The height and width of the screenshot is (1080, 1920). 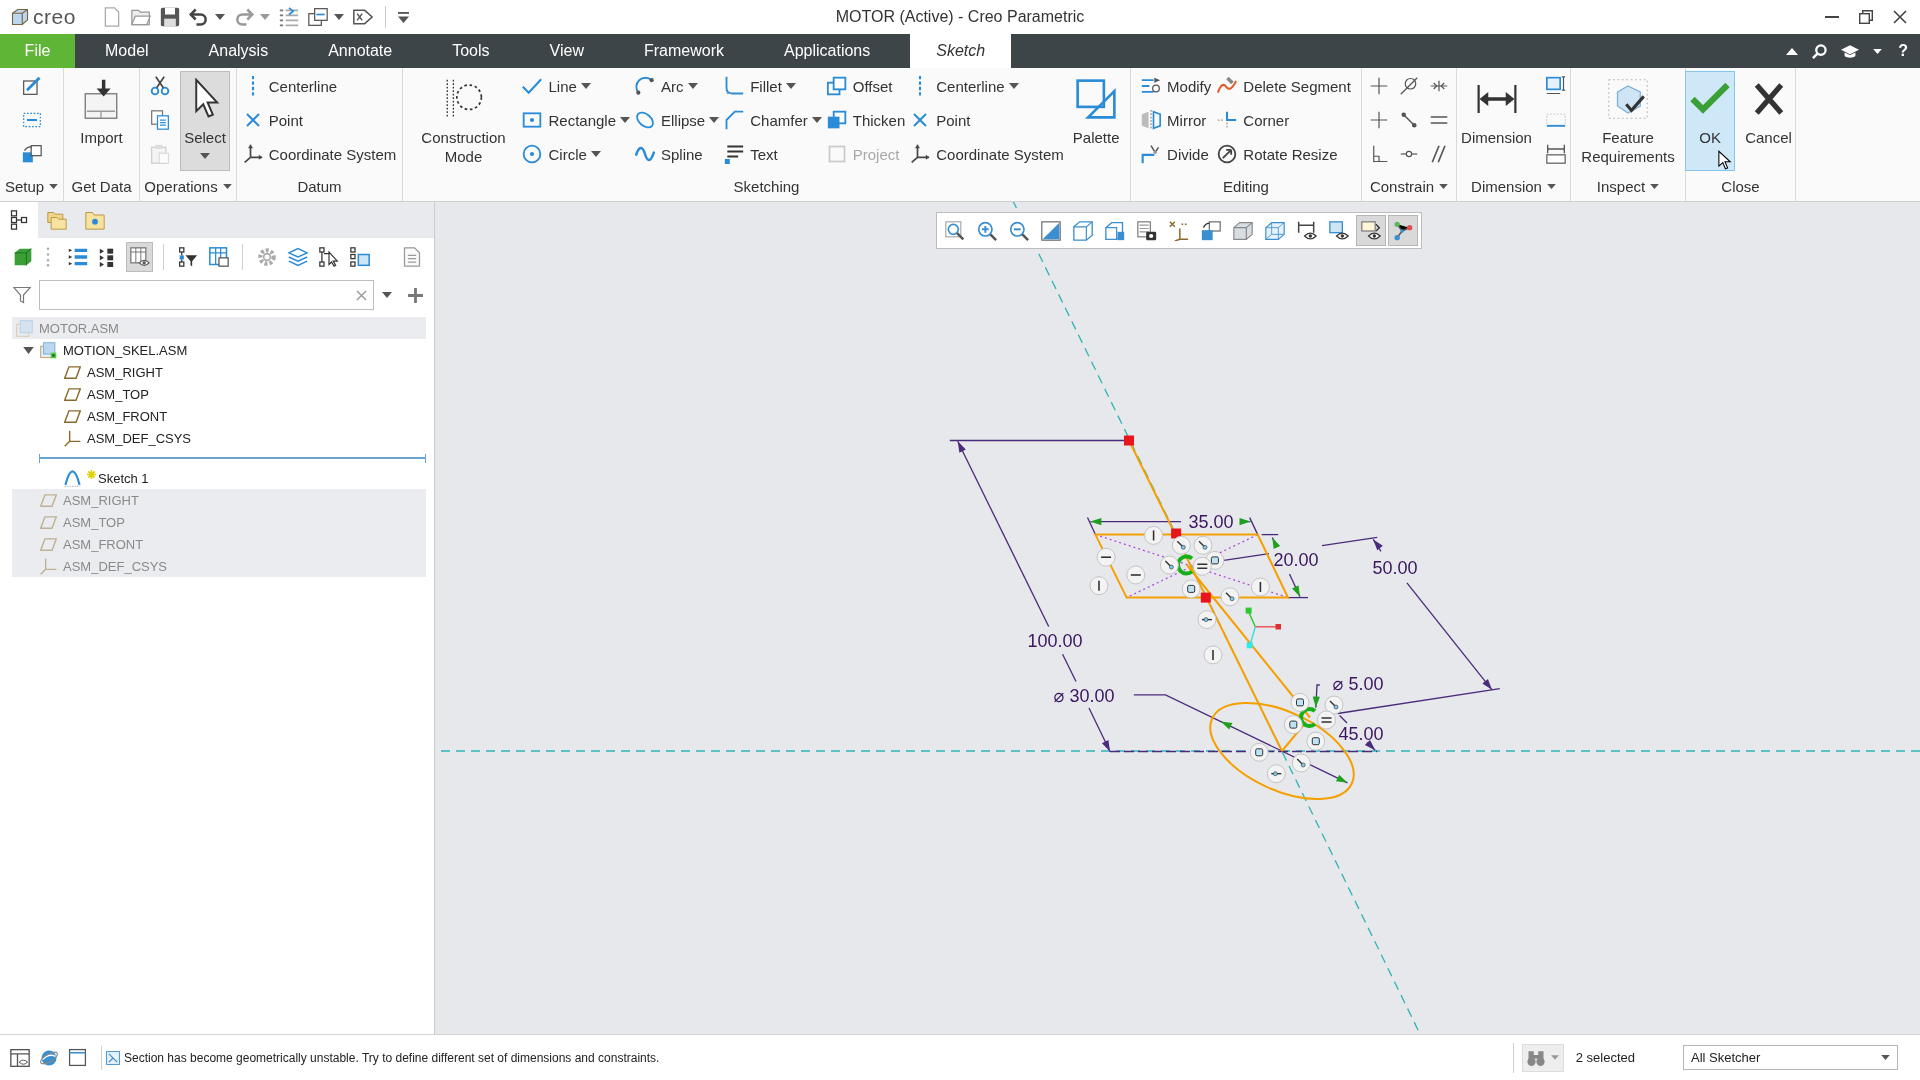 What do you see at coordinates (101, 186) in the screenshot?
I see `group-label: Get Data` at bounding box center [101, 186].